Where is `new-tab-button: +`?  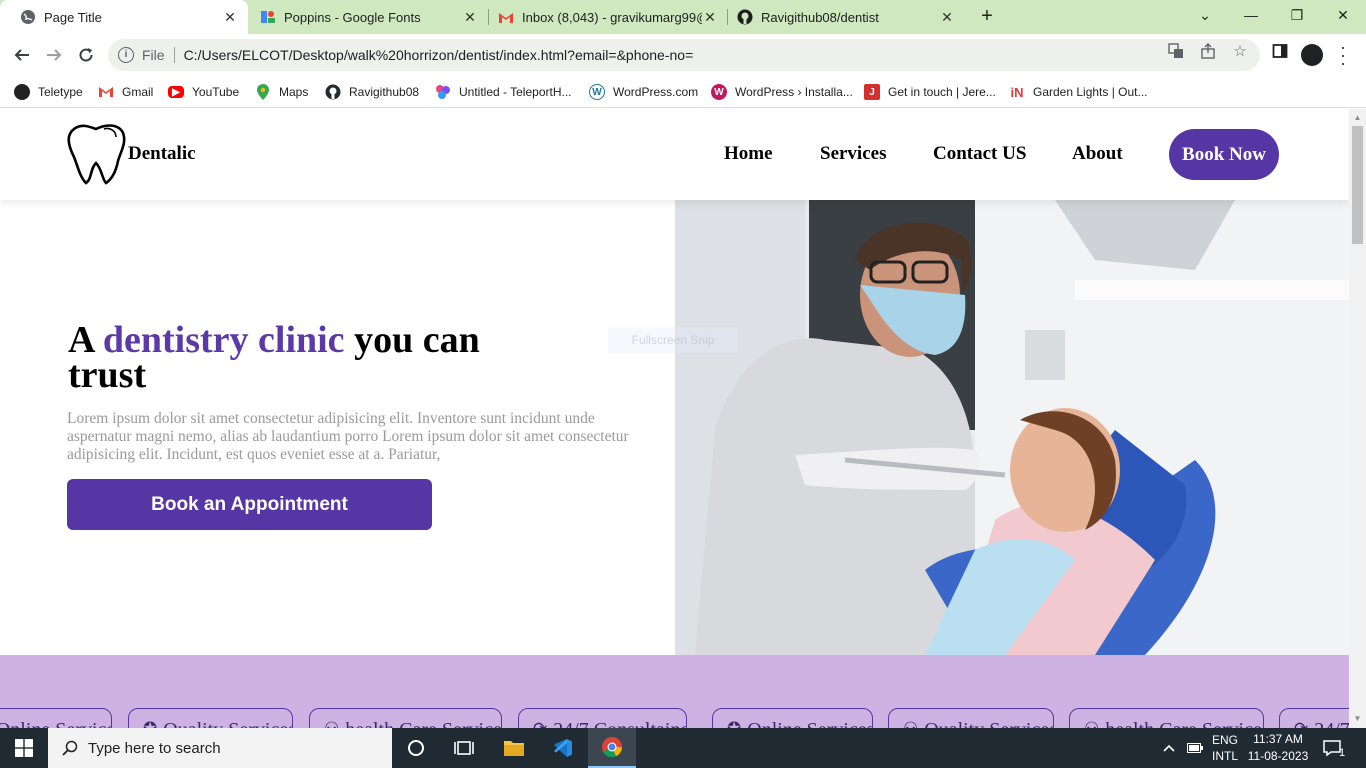
new-tab-button: + is located at coordinates (987, 16).